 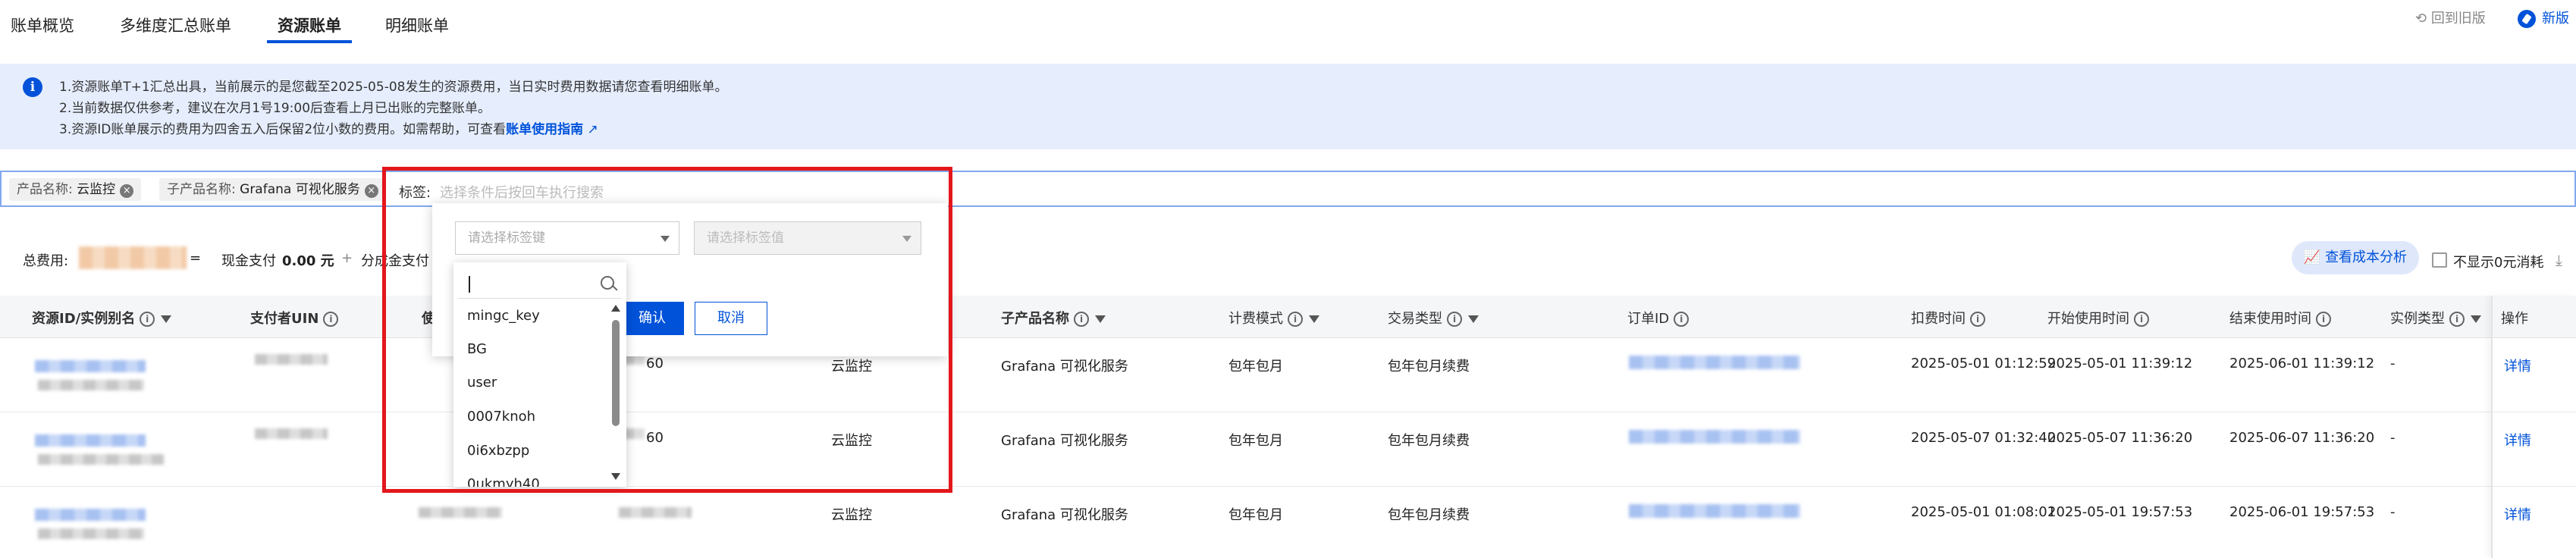 What do you see at coordinates (275, 108) in the screenshot?
I see `notice-line-2: 2.当前数据仅供参考，建议在次月1号19:00后查看上月已出账的完整账单。` at bounding box center [275, 108].